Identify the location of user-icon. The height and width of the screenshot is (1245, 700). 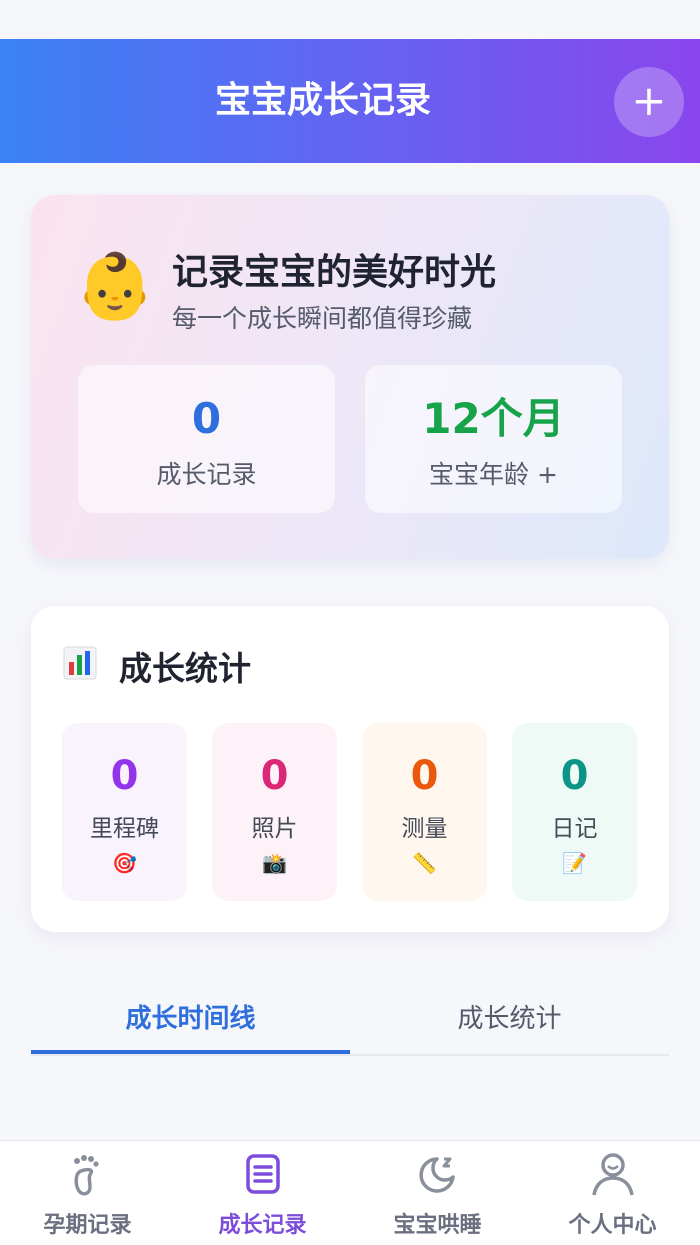
(613, 1174).